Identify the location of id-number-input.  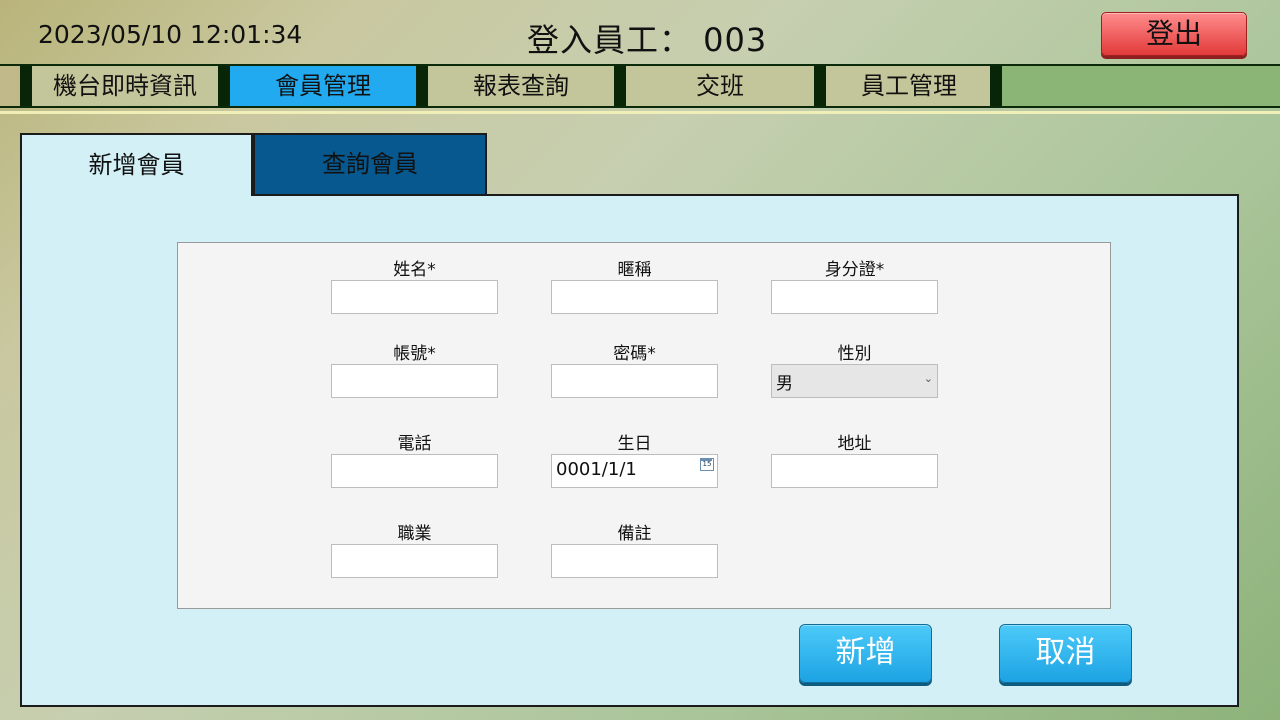
(854, 297).